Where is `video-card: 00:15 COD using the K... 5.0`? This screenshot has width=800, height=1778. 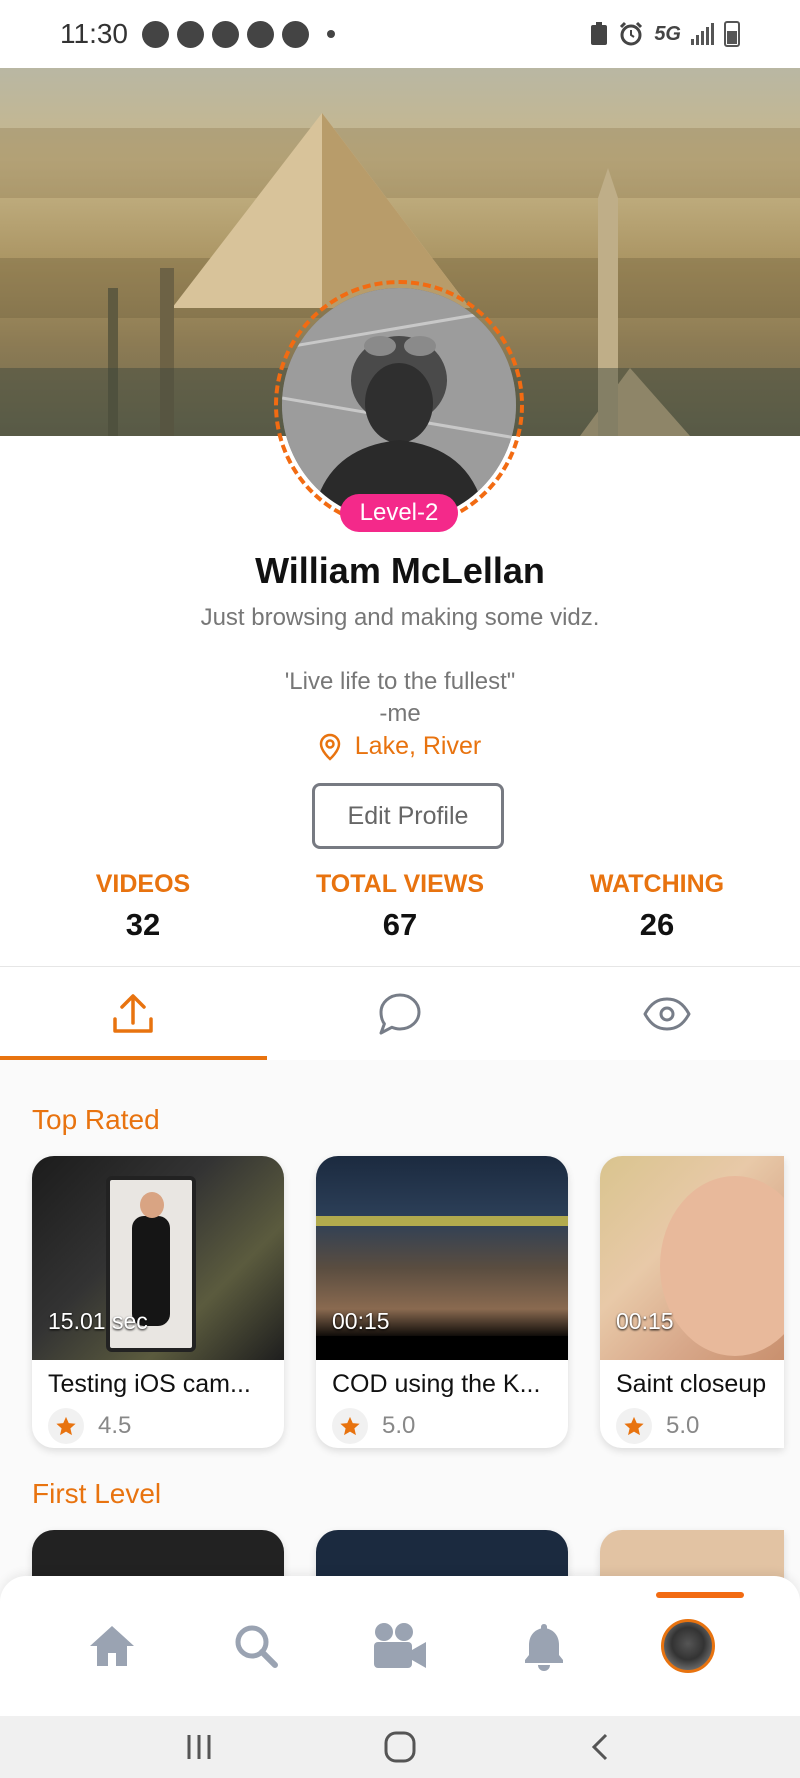
video-card: 00:15 COD using the K... 5.0 is located at coordinates (442, 1302).